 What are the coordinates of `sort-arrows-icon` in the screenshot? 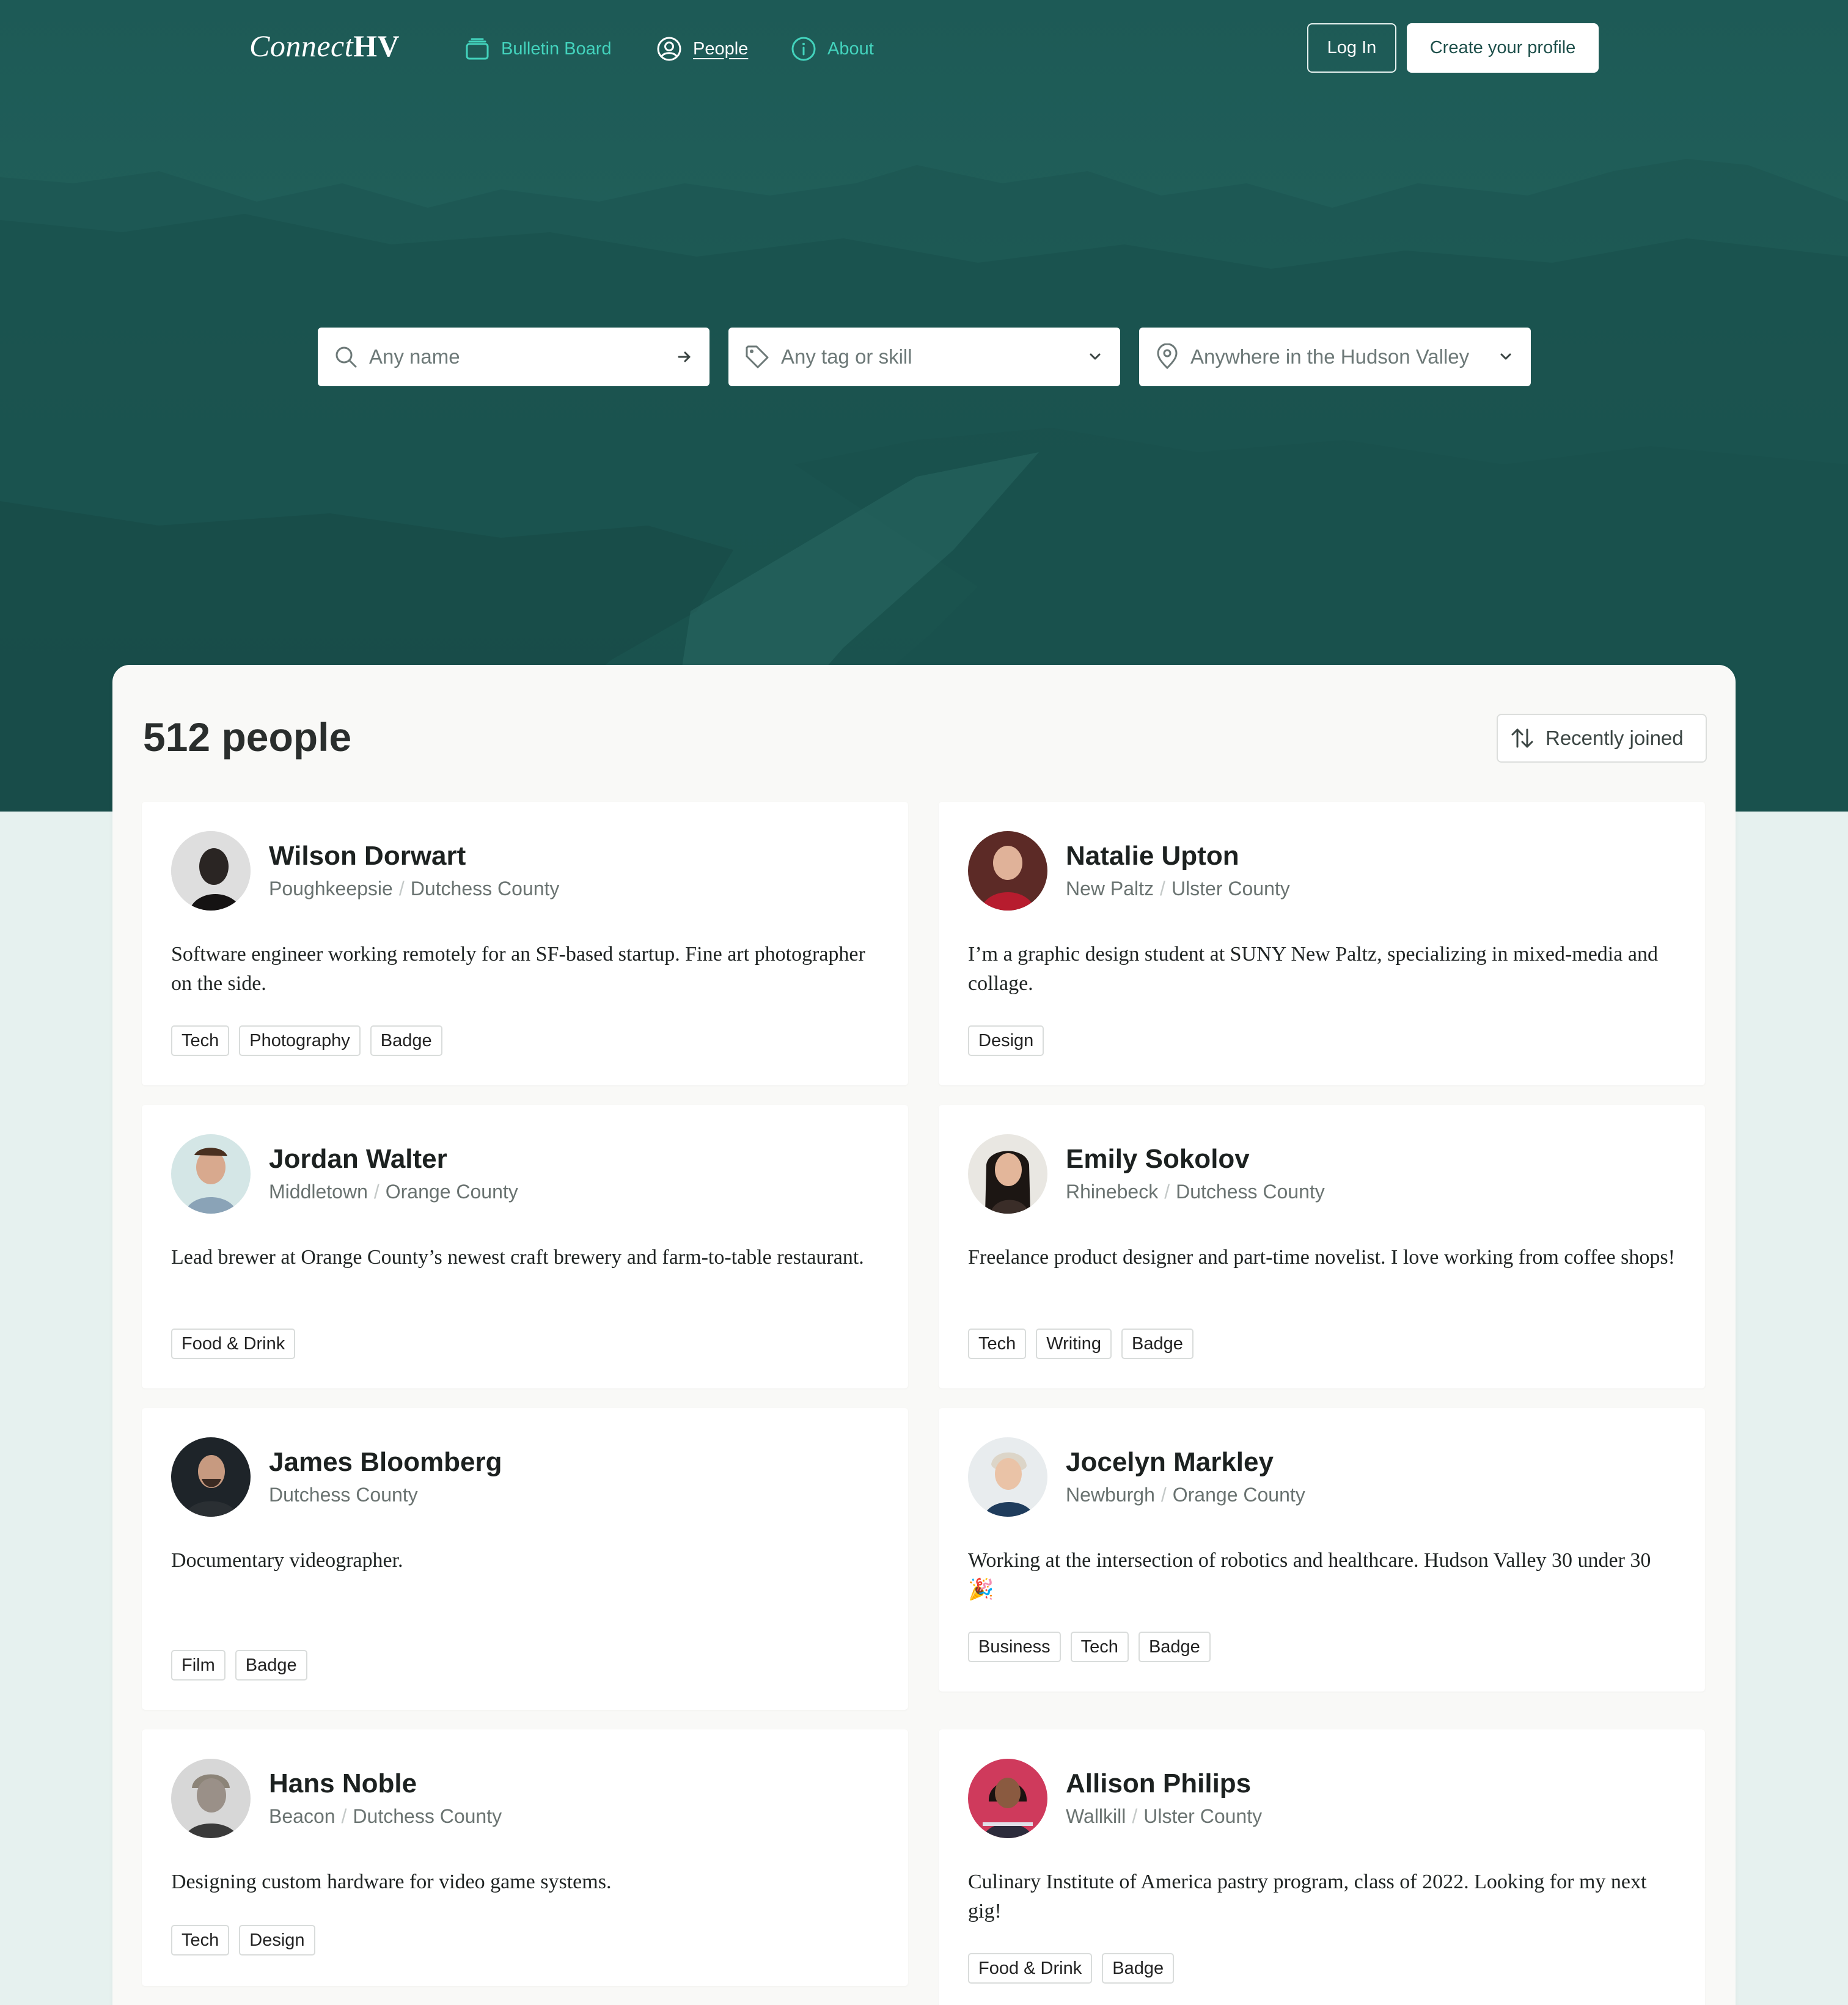 It's located at (1522, 738).